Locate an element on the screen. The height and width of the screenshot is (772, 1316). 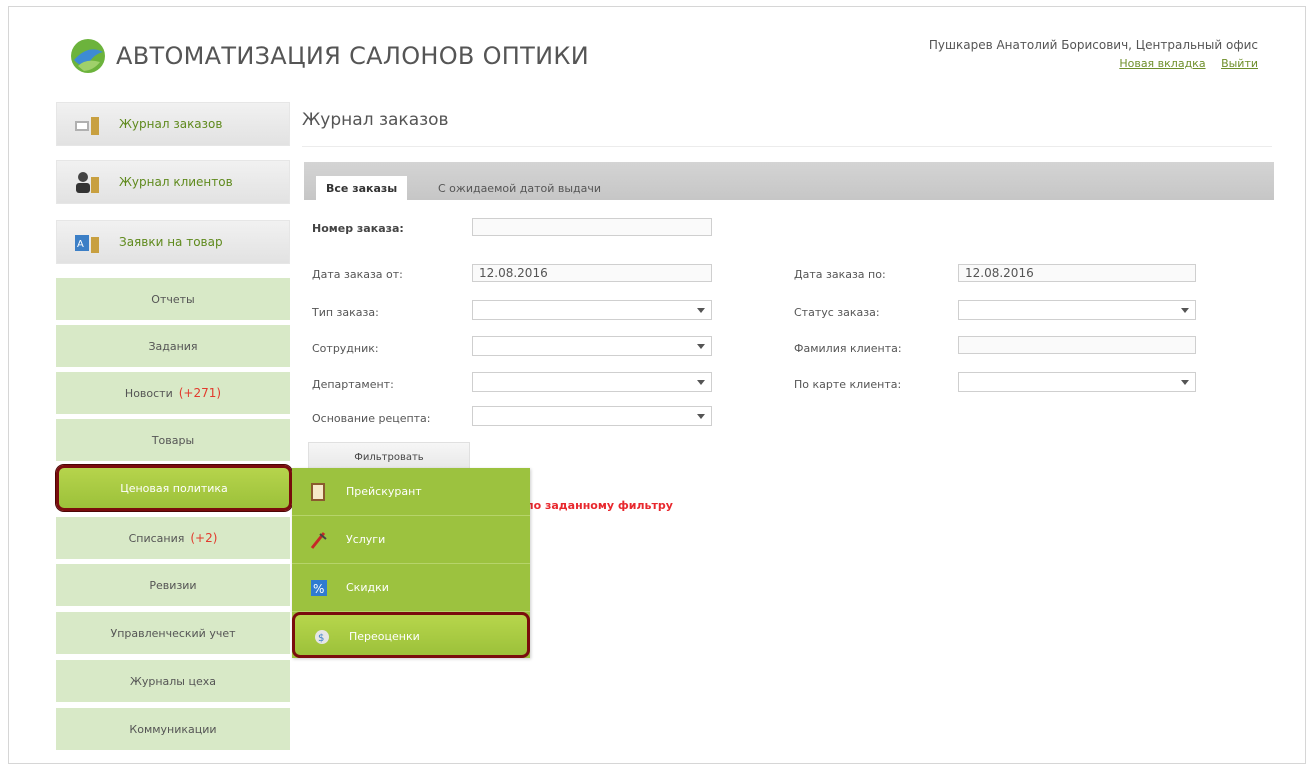
sidebar-item-label: Ревизии is located at coordinates (173, 585).